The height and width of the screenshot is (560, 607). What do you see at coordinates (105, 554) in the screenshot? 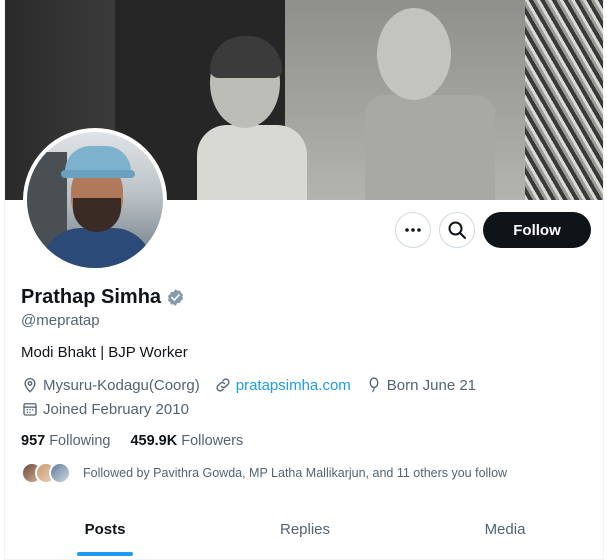
I see `active-tab-indicator` at bounding box center [105, 554].